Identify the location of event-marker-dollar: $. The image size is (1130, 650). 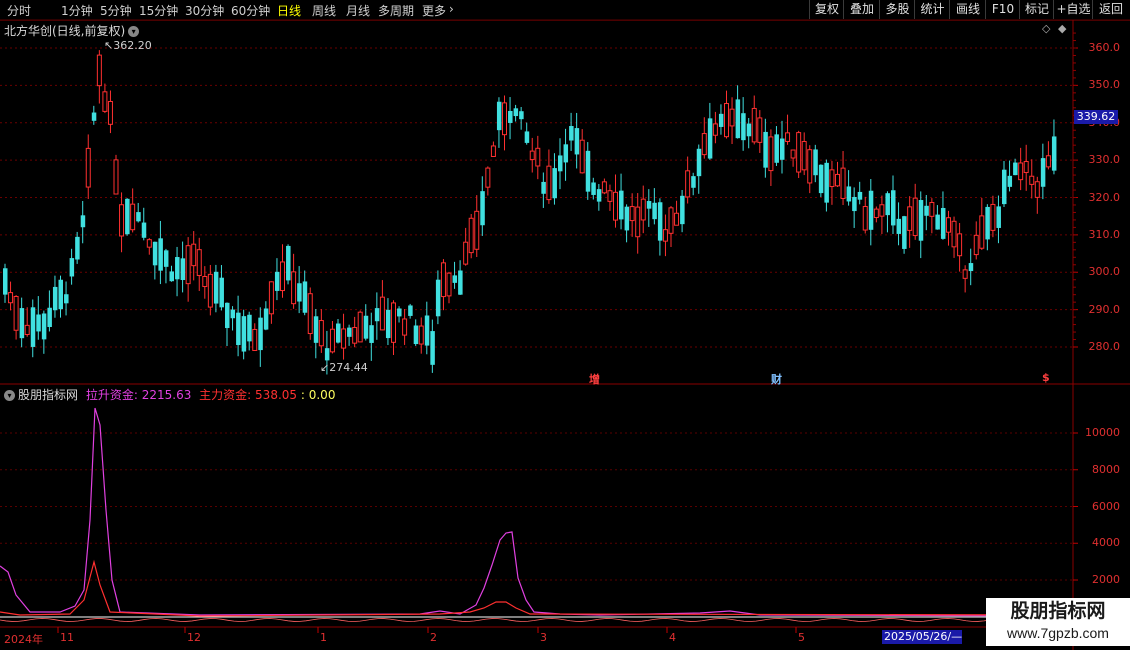
(1046, 377).